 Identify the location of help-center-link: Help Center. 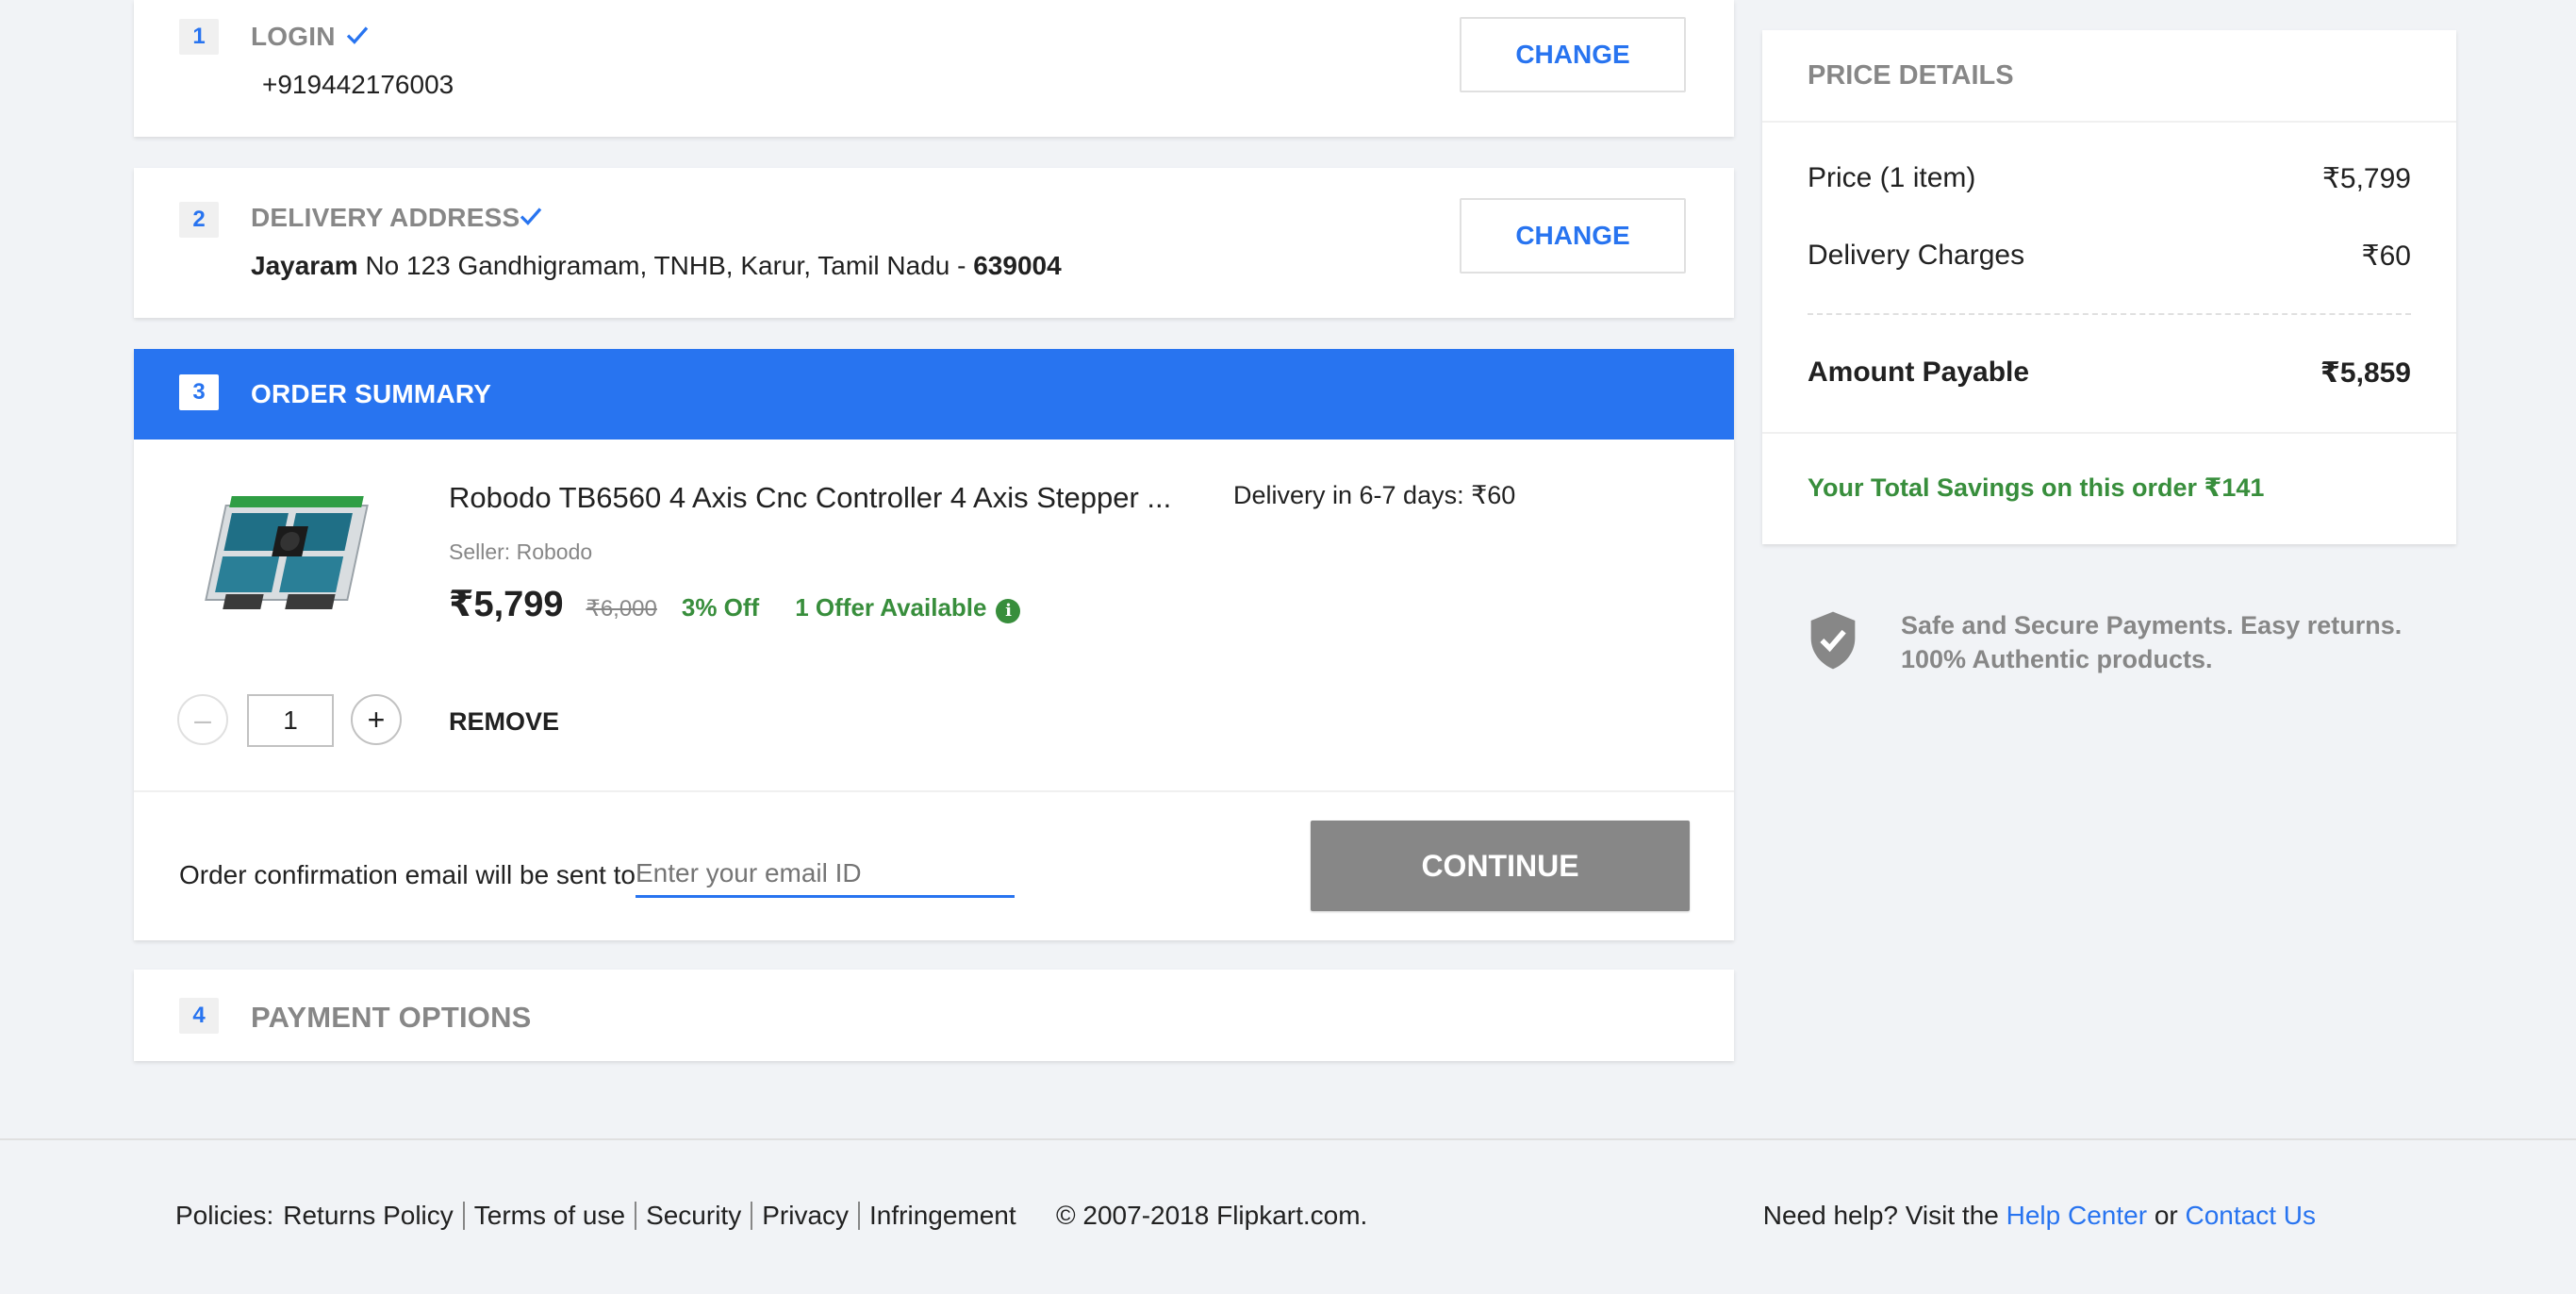
(2076, 1215).